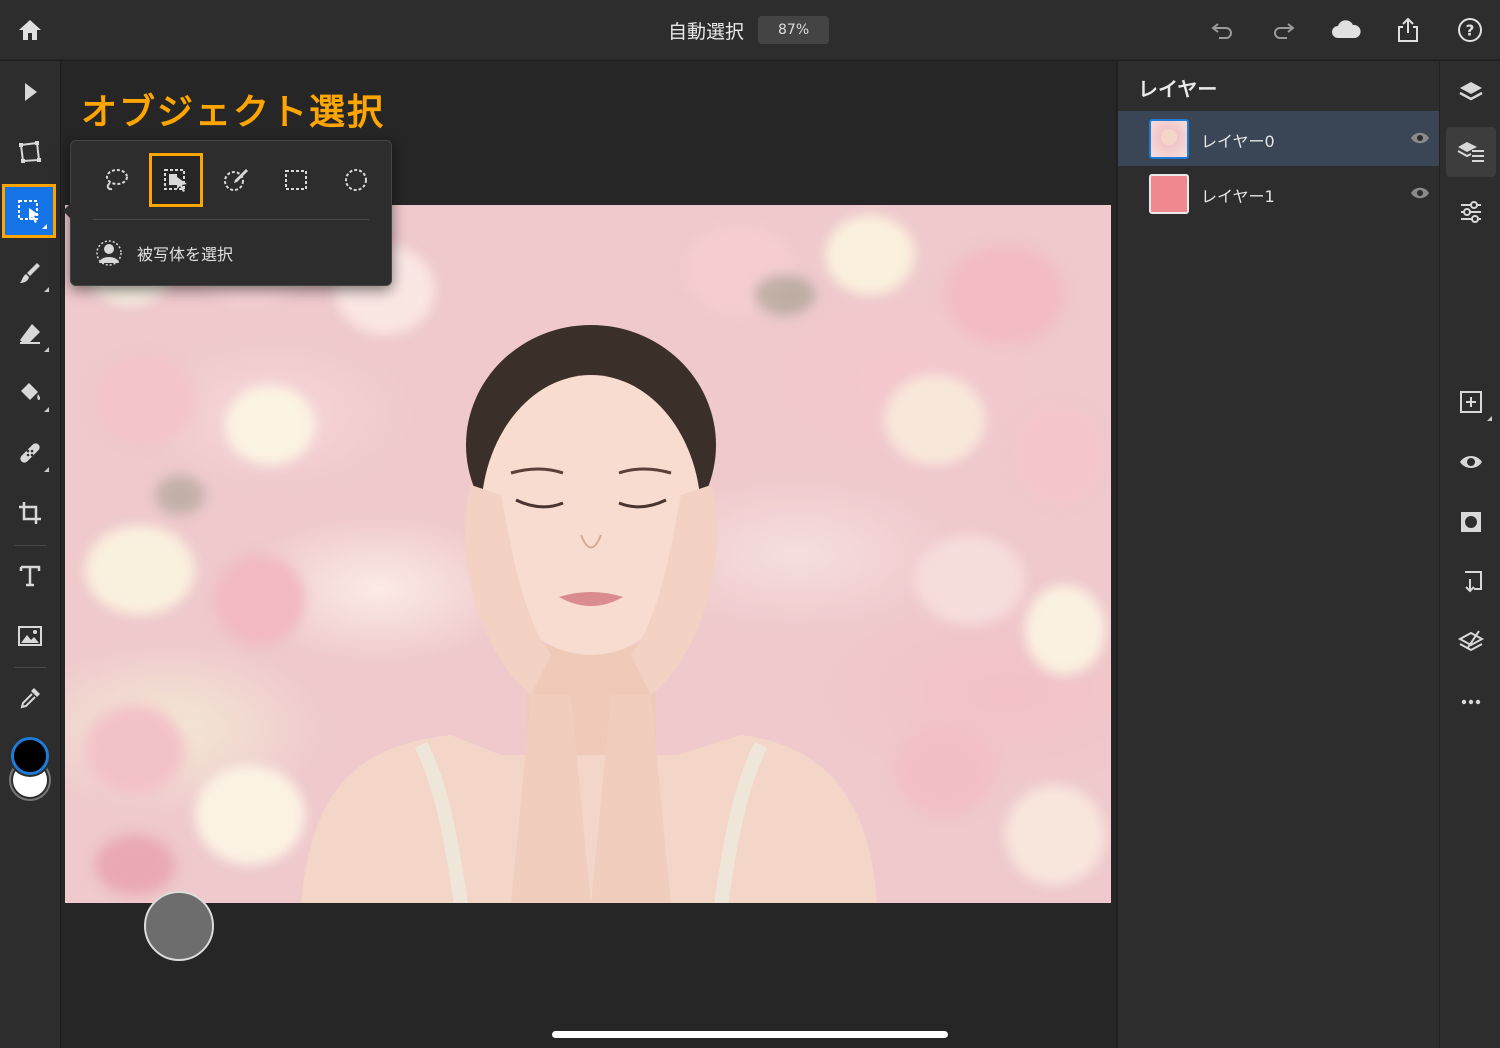 This screenshot has width=1500, height=1048. Describe the element at coordinates (179, 926) in the screenshot. I see `floating-action-button` at that location.